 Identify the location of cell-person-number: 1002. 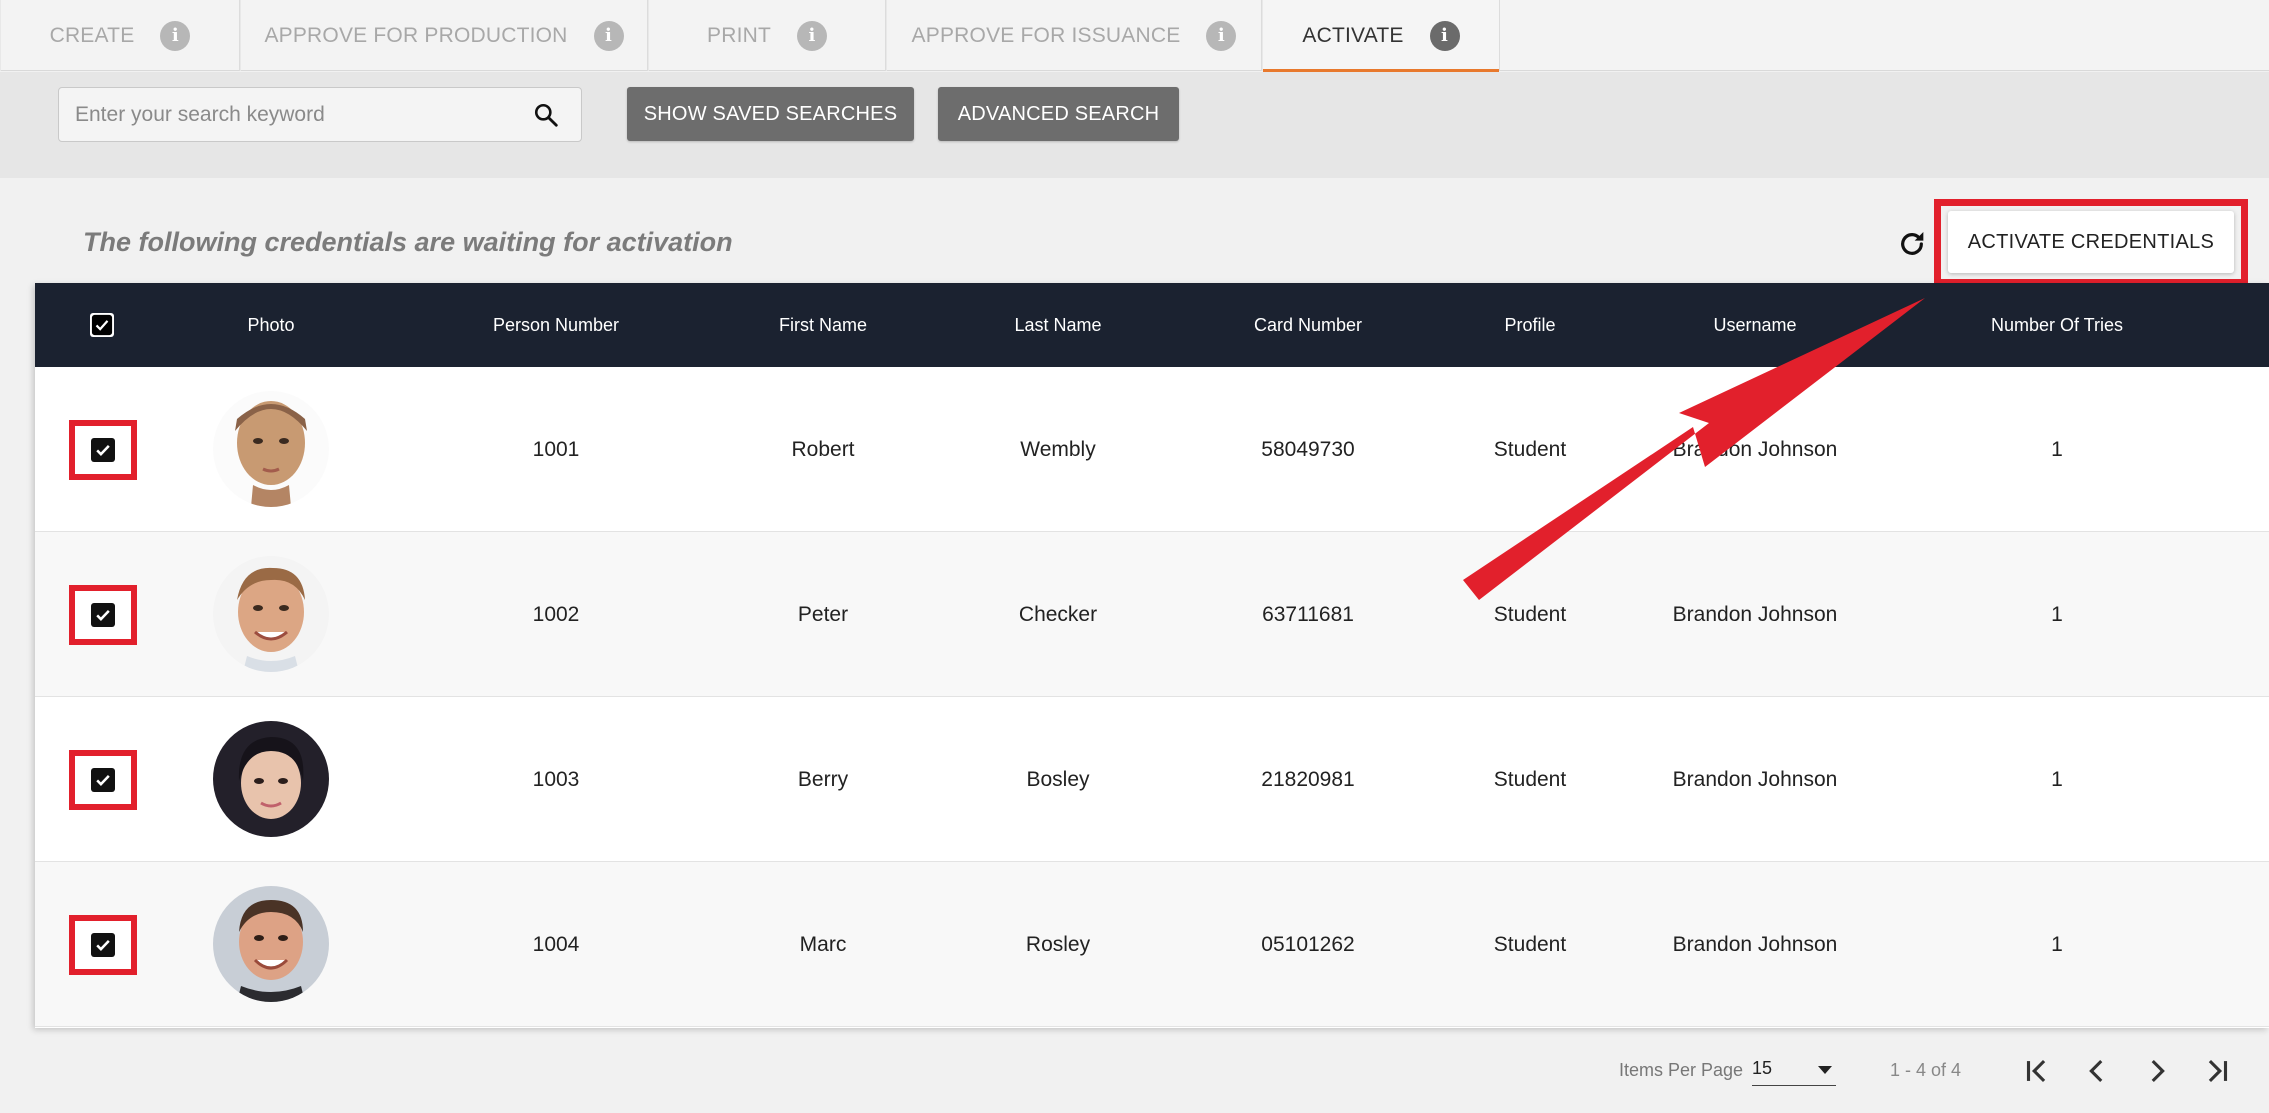
(556, 614).